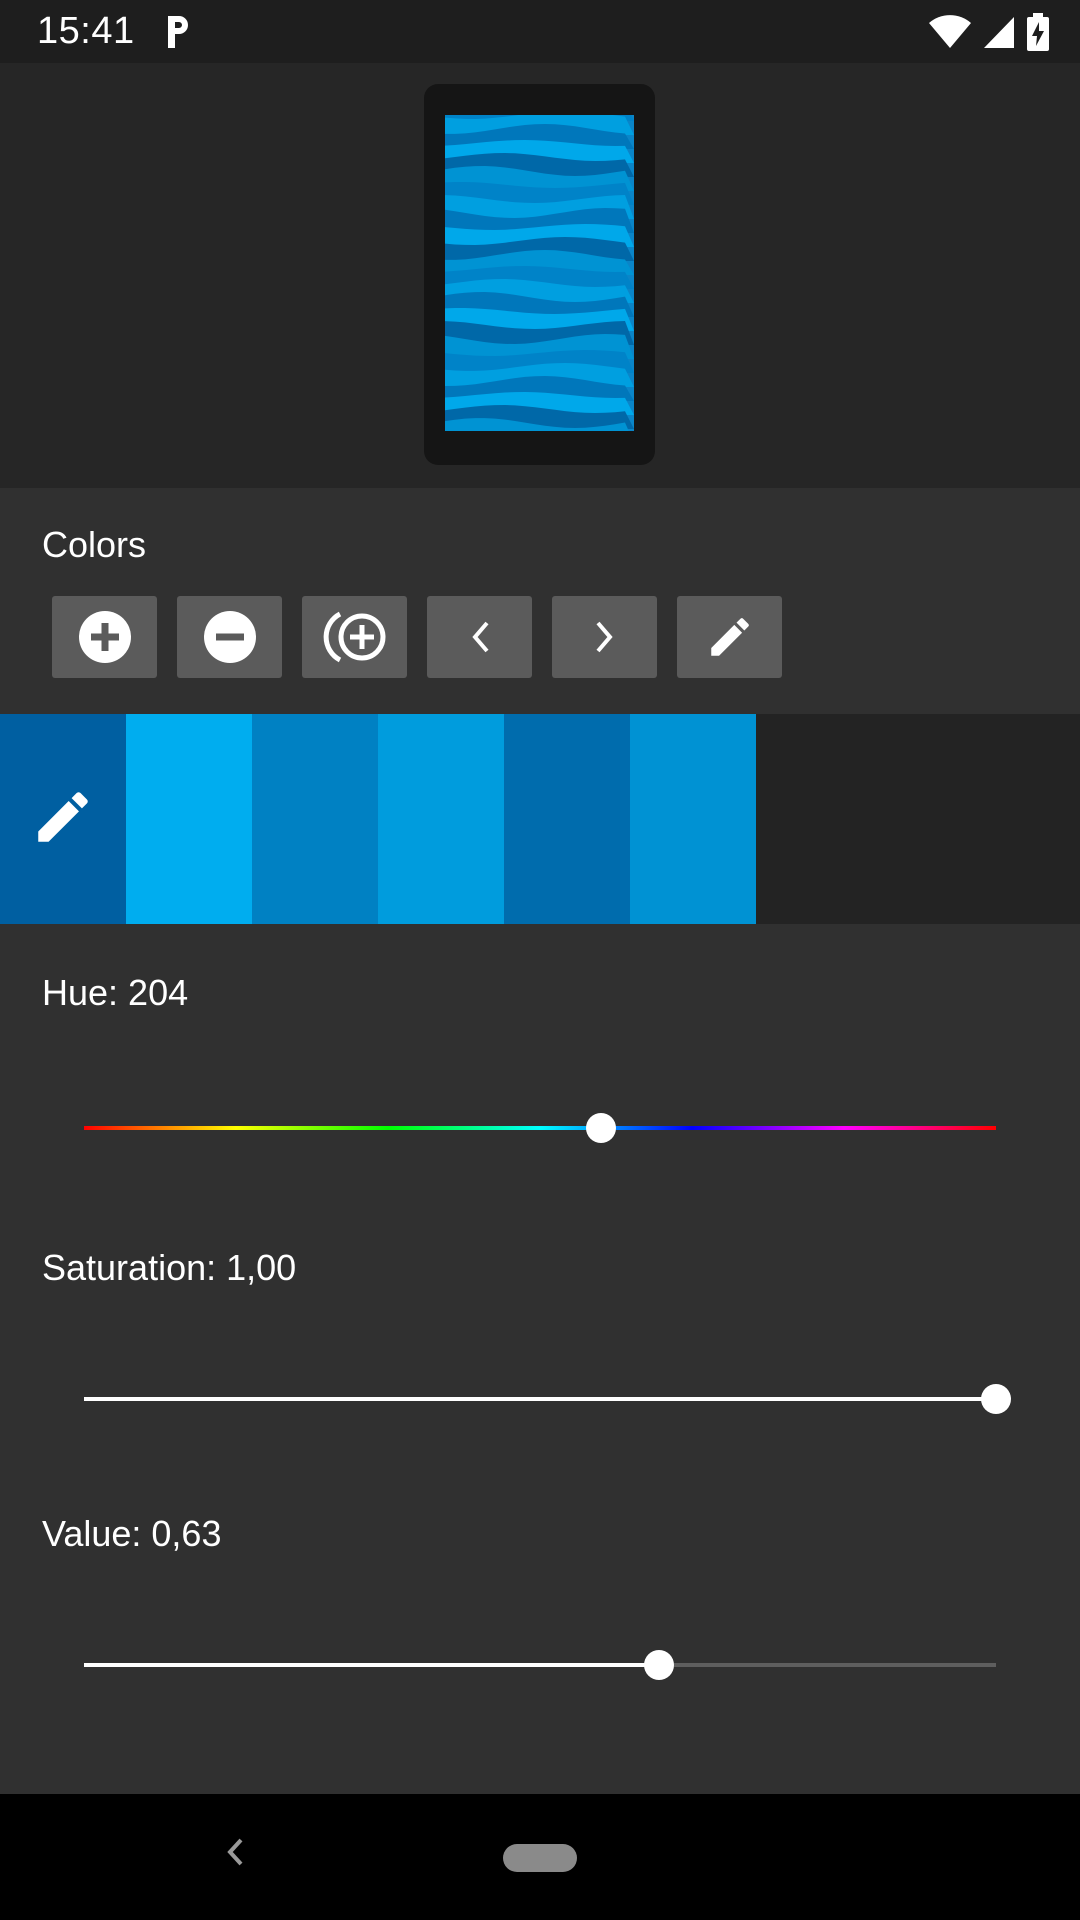  I want to click on value-slider-thumb, so click(658, 1665).